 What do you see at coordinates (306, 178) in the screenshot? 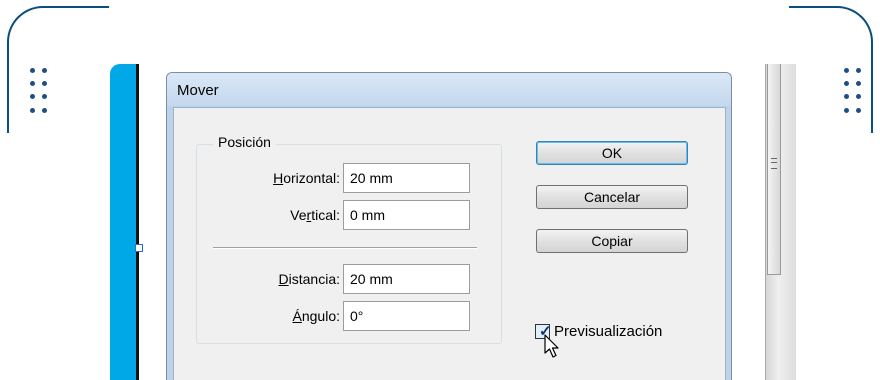
I see `horizontal-label: Horizontal:` at bounding box center [306, 178].